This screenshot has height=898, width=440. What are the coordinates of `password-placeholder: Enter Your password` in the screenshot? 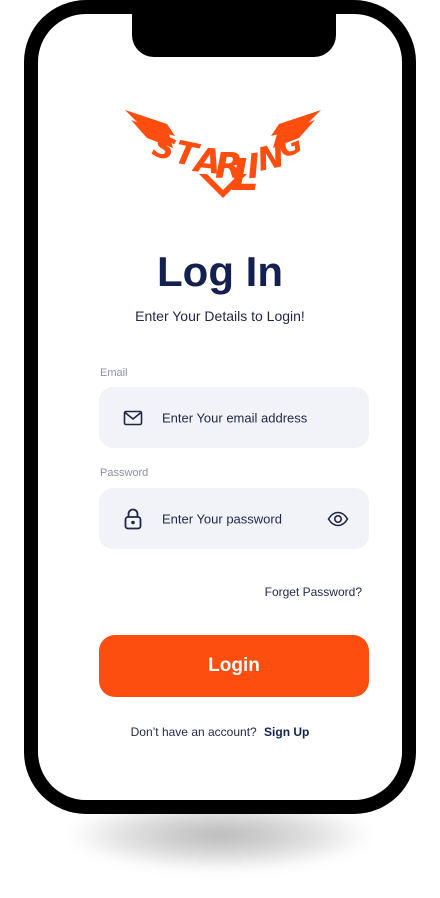 It's located at (222, 518).